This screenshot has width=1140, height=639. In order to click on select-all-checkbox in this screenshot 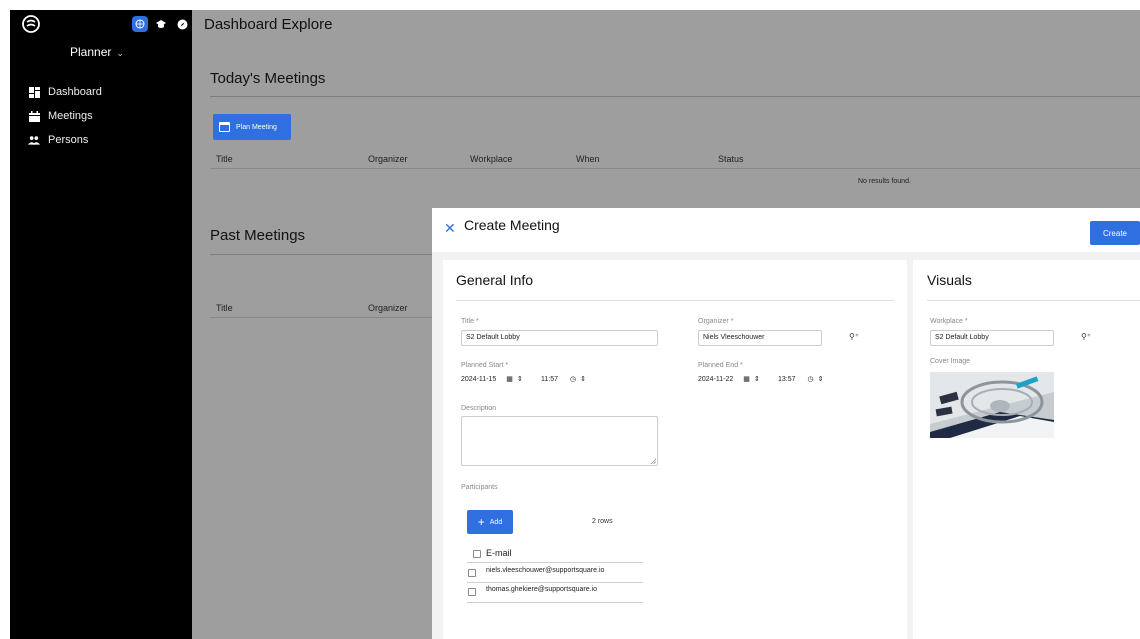, I will do `click(477, 554)`.